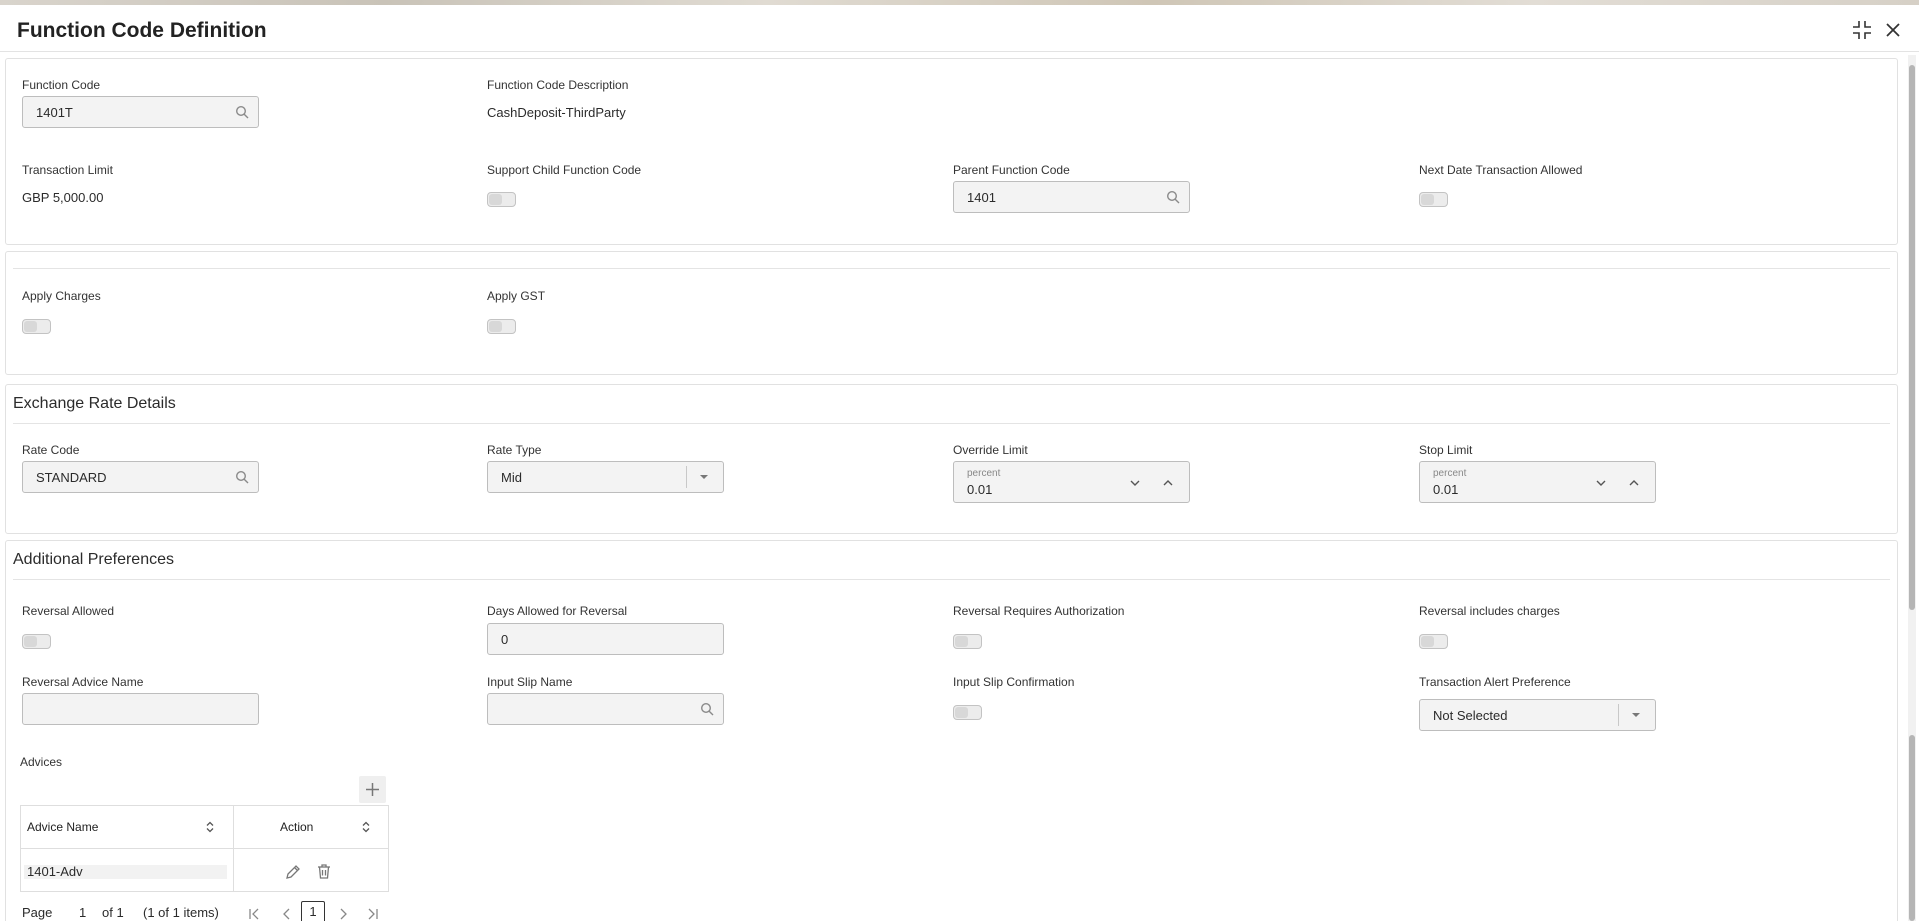 The width and height of the screenshot is (1919, 921). Describe the element at coordinates (1433, 199) in the screenshot. I see `next-date-toggle` at that location.